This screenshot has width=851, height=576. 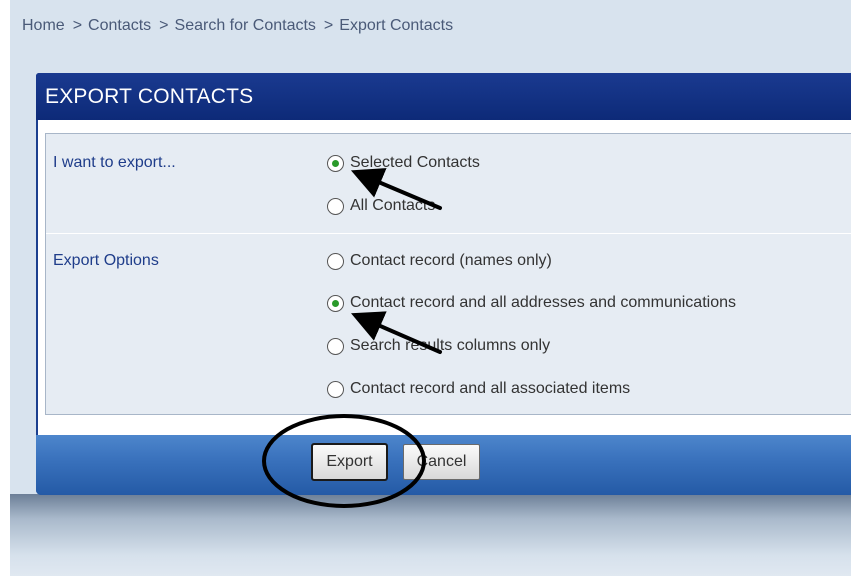 I want to click on export-button: Export, so click(x=349, y=462).